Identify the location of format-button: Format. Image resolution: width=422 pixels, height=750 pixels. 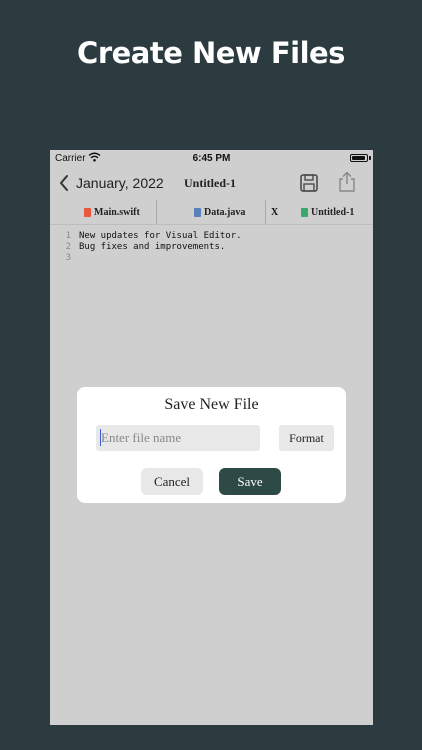
(306, 438).